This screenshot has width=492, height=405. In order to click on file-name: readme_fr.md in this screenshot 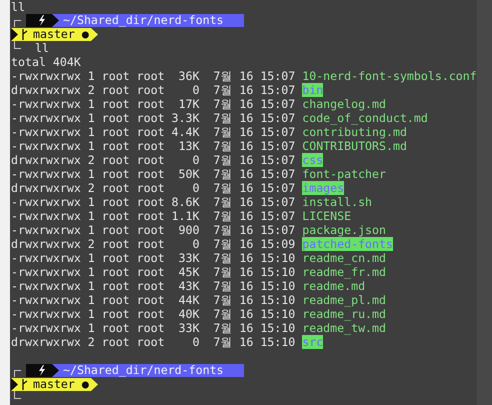, I will do `click(344, 272)`.